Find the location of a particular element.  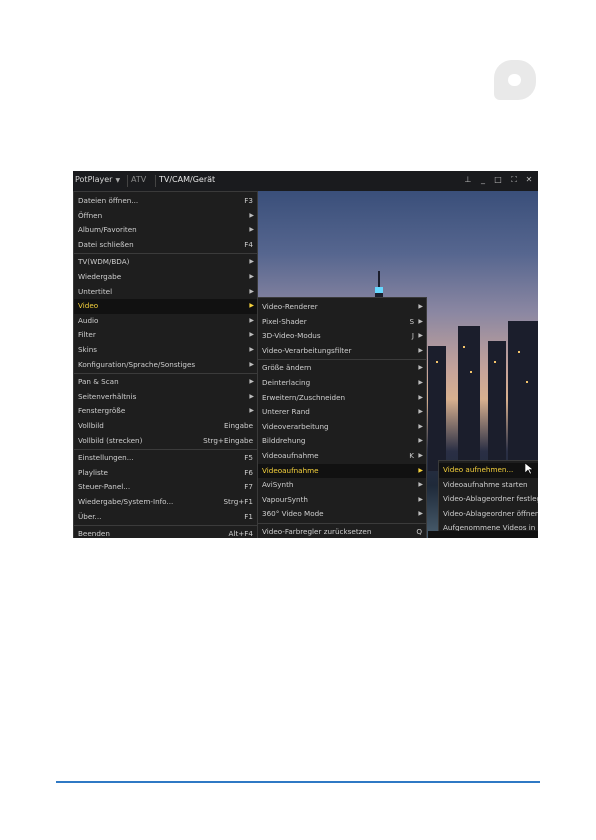

video-menu-item: Video-Farbregler zurücksetzen Q is located at coordinates (342, 531).